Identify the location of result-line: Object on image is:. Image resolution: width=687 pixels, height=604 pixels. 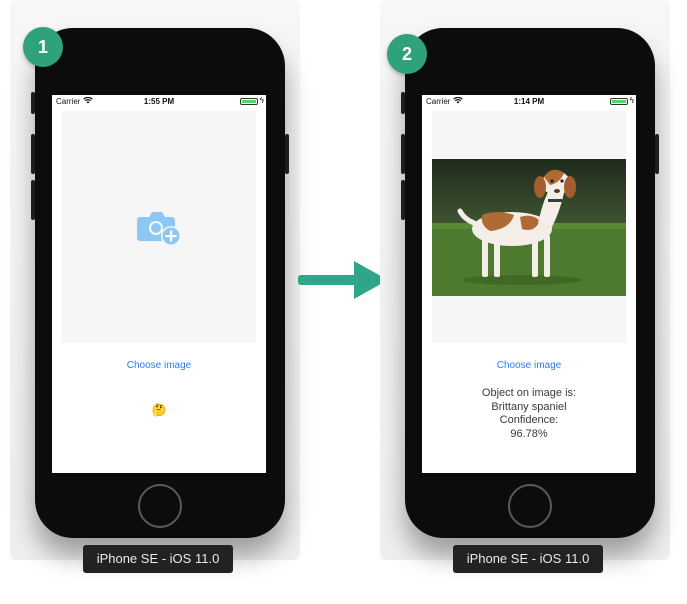
(529, 393).